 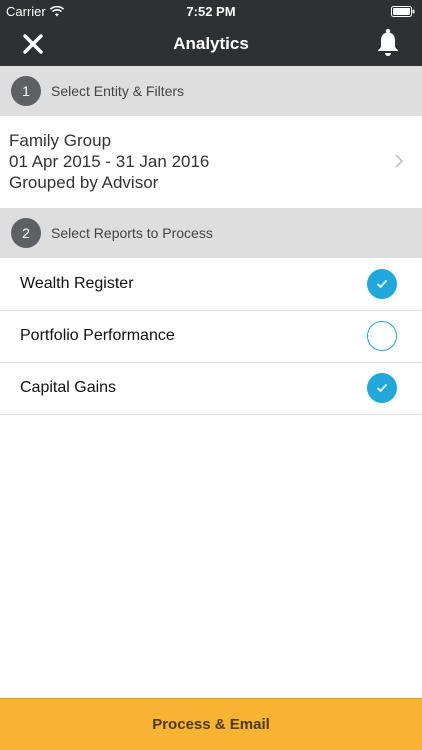 I want to click on report-item-portfolio-performance: Portfolio Performance, so click(x=211, y=337).